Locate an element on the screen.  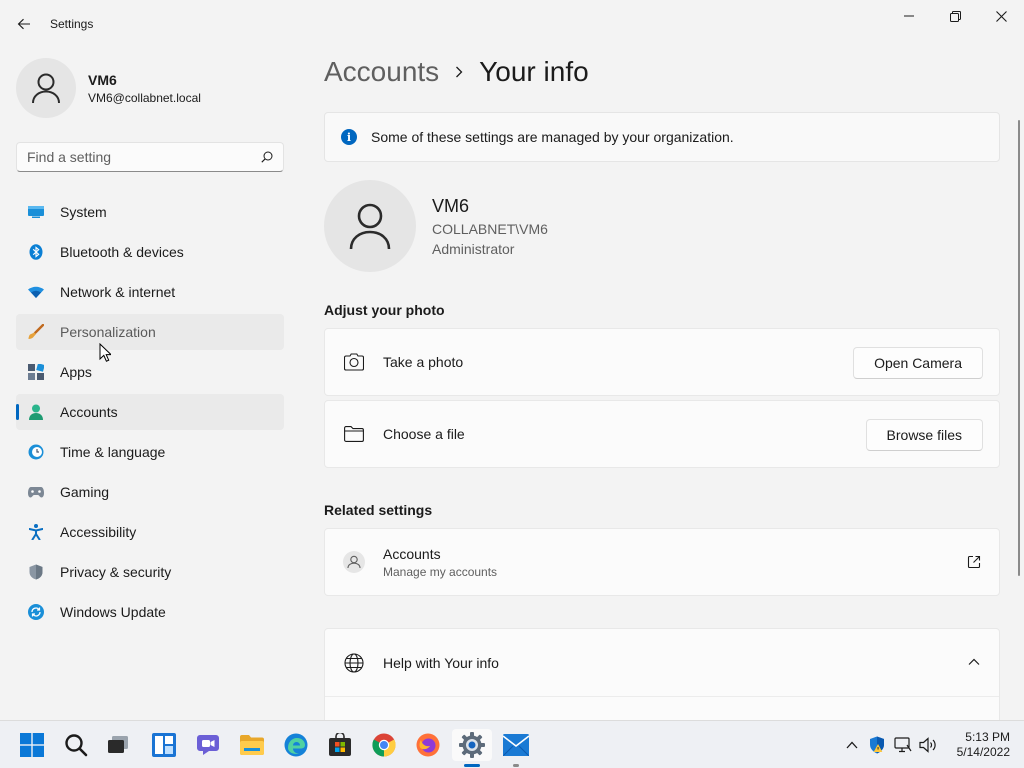
accounts-link-label: Accounts is located at coordinates (412, 553).